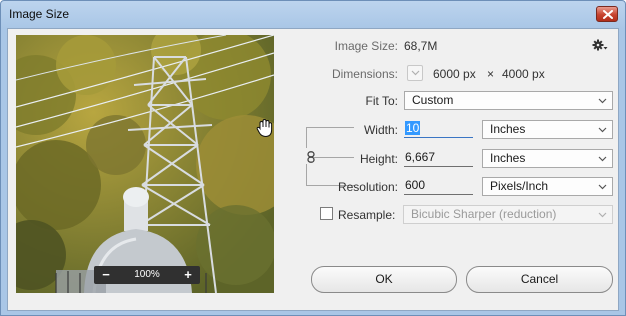  Describe the element at coordinates (433, 100) in the screenshot. I see `fit-to-value: Custom` at that location.